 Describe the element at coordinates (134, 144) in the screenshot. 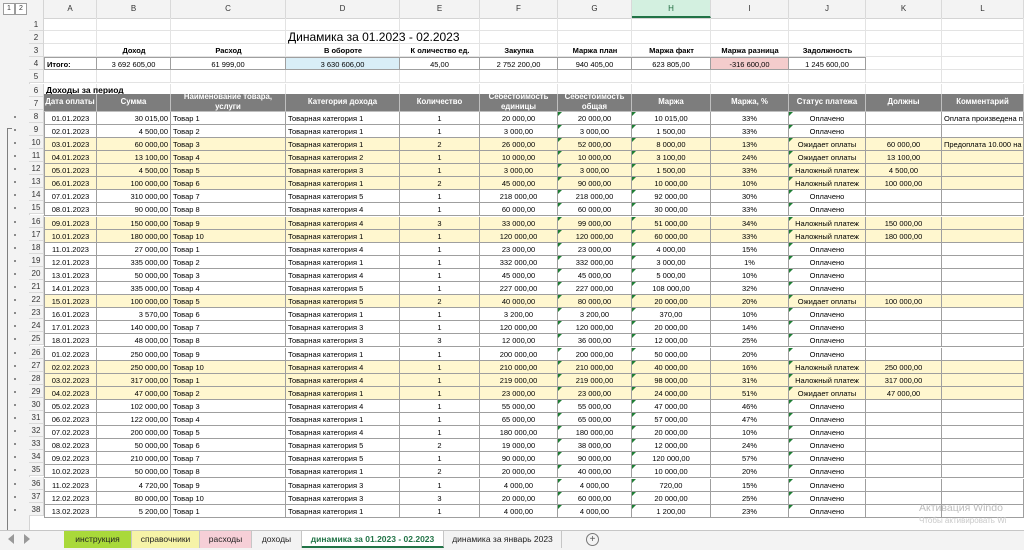

I see `table-cell-s: 60 000,00` at that location.